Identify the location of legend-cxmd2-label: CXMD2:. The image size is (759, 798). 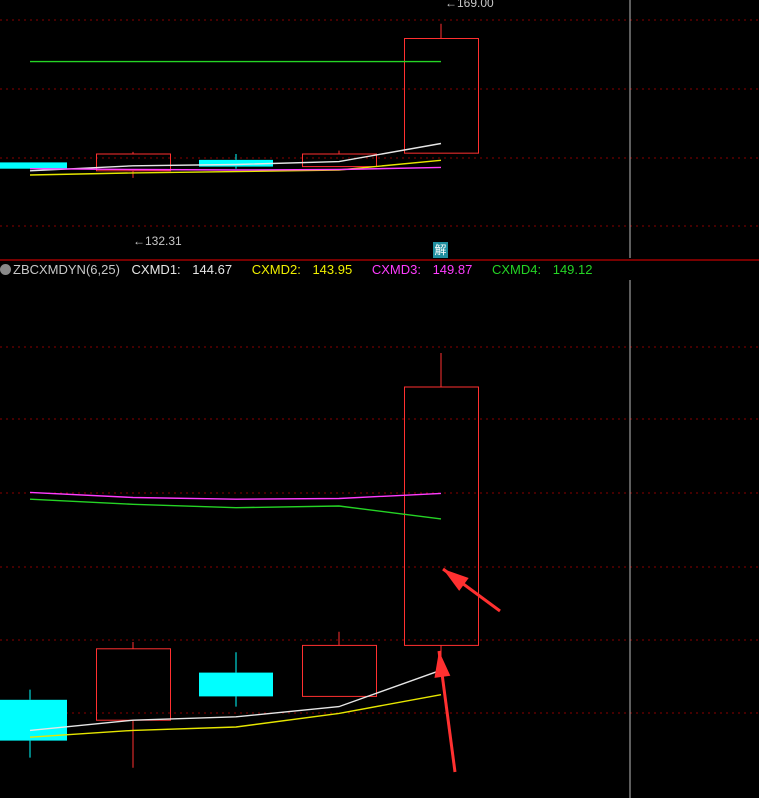
(276, 269).